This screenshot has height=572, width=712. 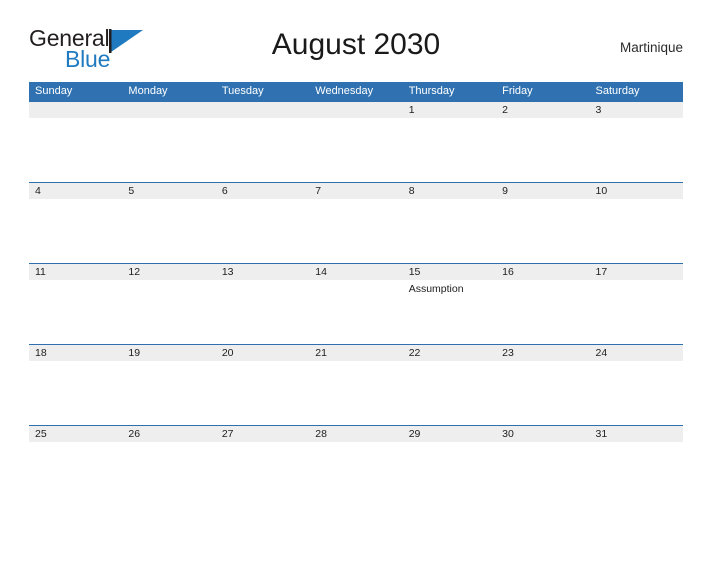 I want to click on day-number: 6, so click(x=262, y=191).